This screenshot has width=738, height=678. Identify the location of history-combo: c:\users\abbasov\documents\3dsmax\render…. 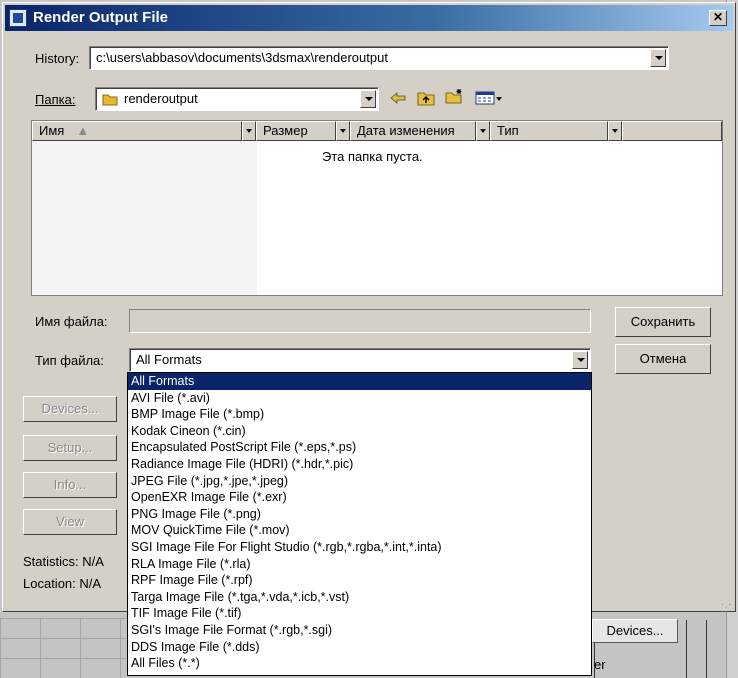
(379, 58).